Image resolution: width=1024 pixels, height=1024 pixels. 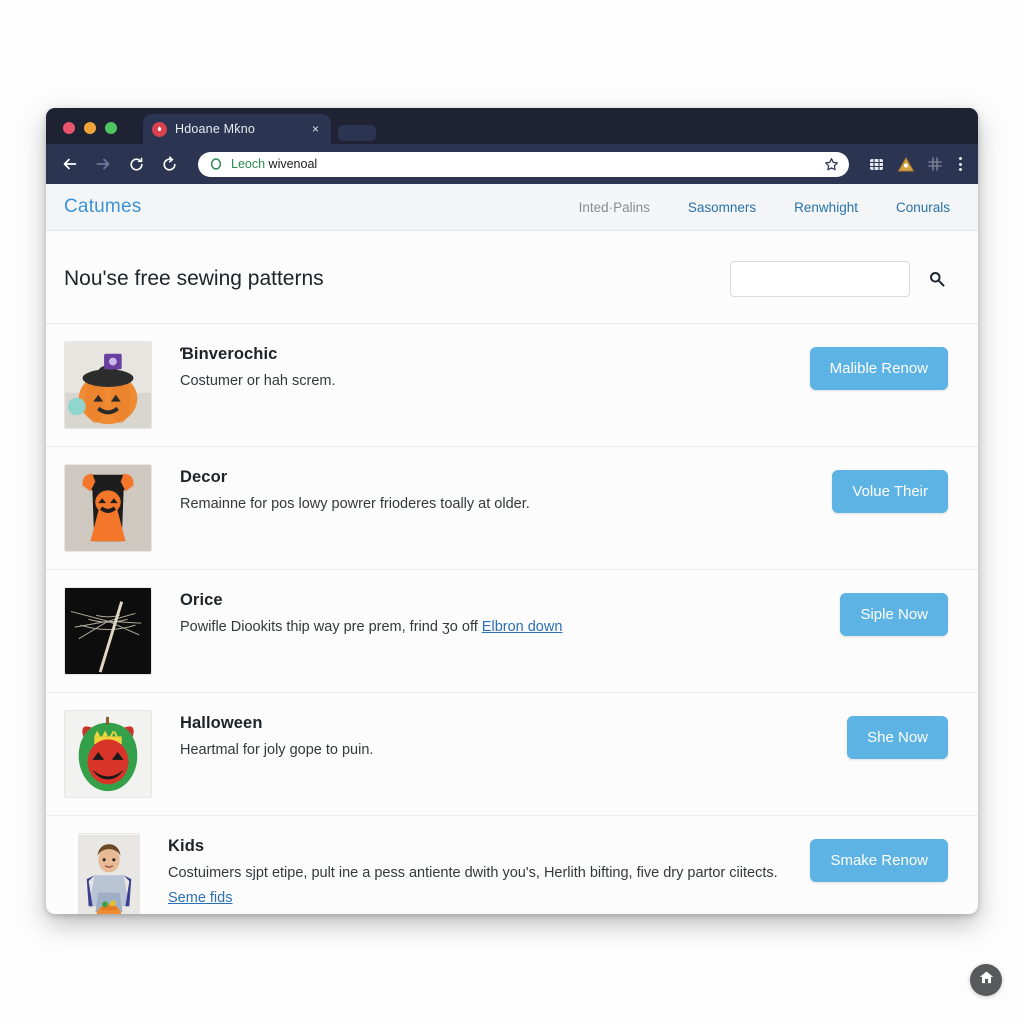 I want to click on url-host: Leoch, so click(x=248, y=164).